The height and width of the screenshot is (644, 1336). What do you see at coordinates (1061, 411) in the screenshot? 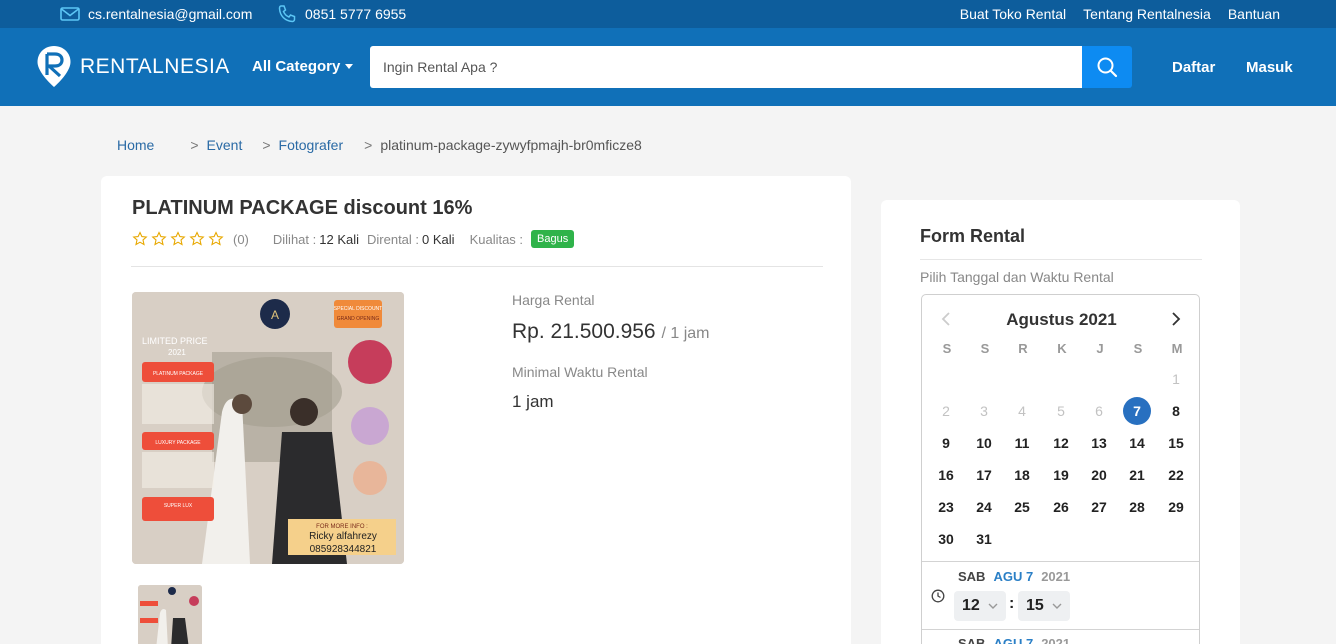
I see `calendar-day: 5` at bounding box center [1061, 411].